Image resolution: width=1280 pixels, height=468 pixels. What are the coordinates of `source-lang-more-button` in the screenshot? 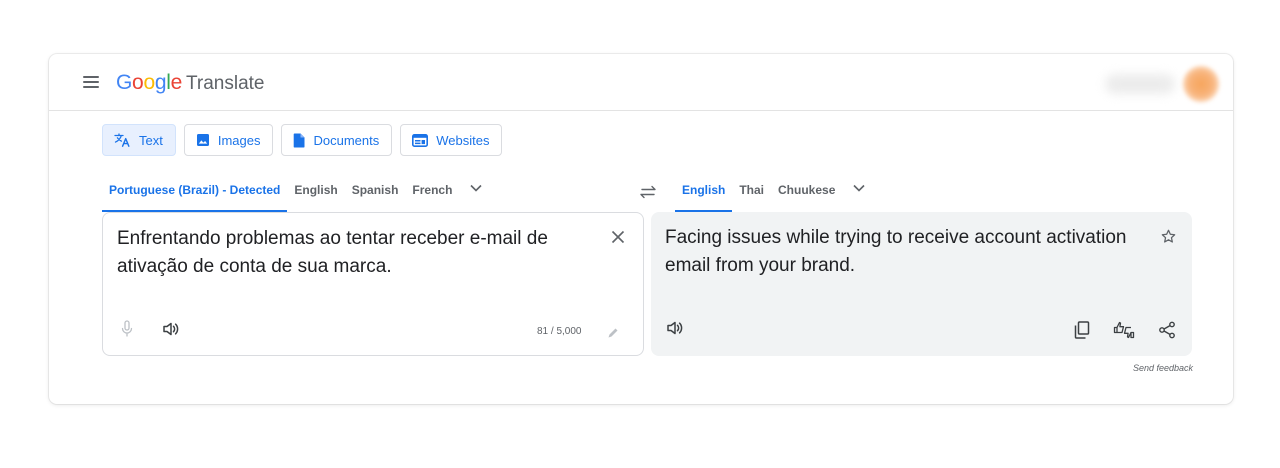 It's located at (476, 193).